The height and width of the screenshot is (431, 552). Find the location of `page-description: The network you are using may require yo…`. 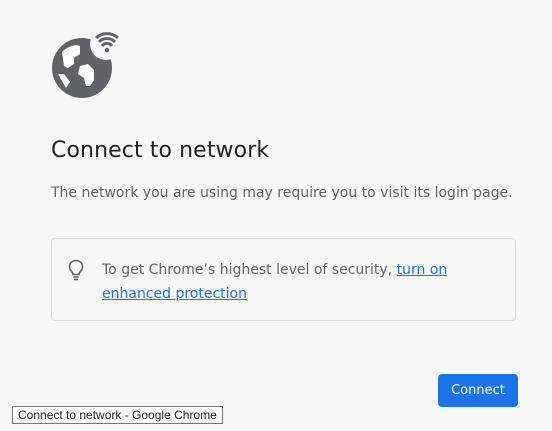

page-description: The network you are using may require yo… is located at coordinates (282, 193).